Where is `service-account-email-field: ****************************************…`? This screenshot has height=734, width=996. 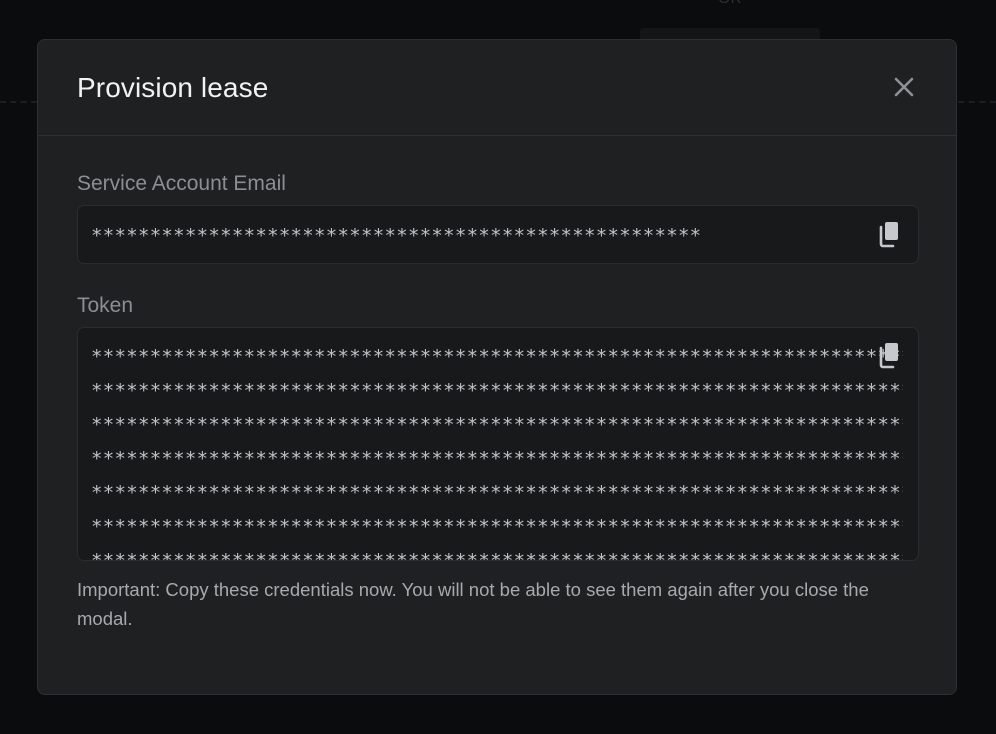 service-account-email-field: ****************************************… is located at coordinates (498, 234).